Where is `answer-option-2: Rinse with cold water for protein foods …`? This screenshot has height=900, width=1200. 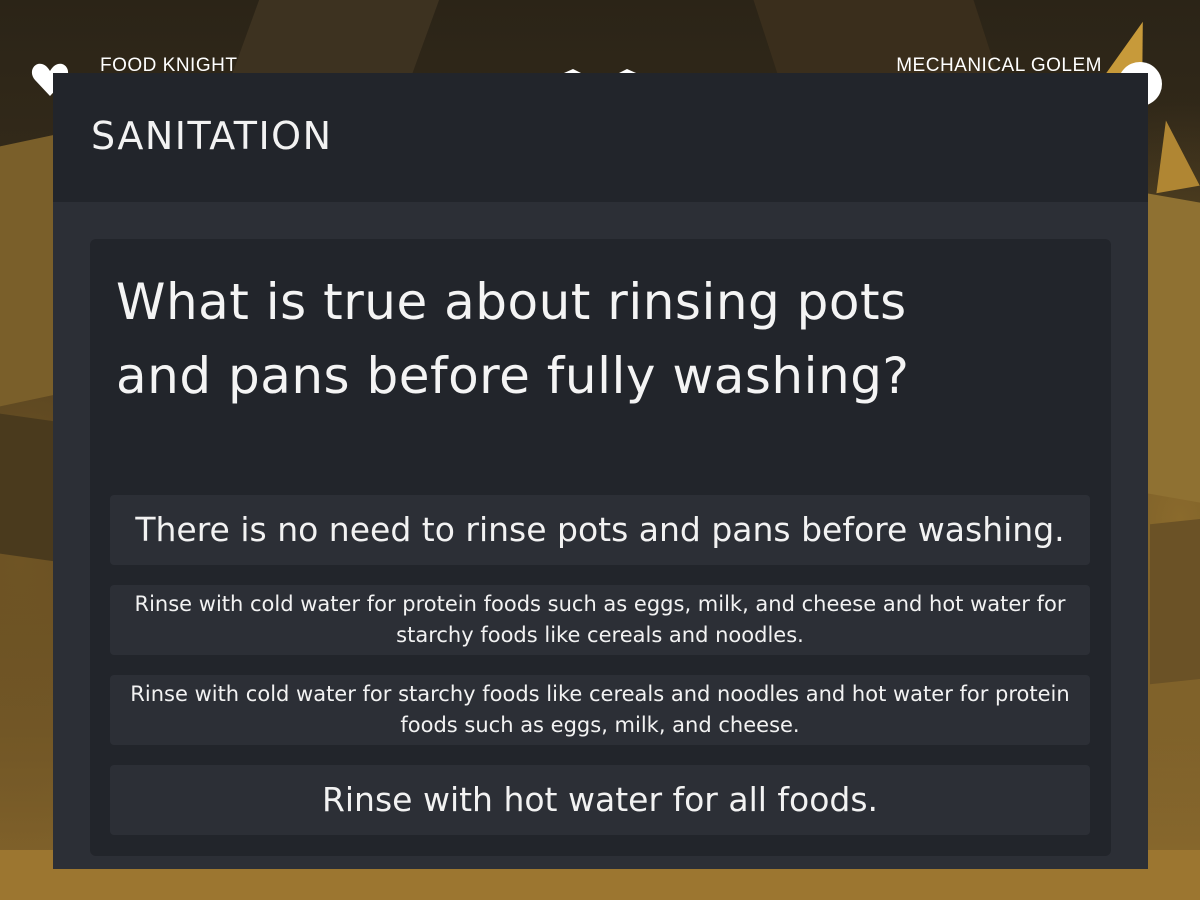
answer-option-2: Rinse with cold water for protein foods … is located at coordinates (600, 620).